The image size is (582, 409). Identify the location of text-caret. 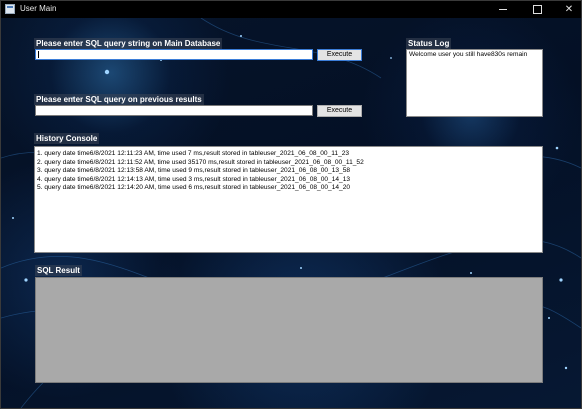
(38, 54).